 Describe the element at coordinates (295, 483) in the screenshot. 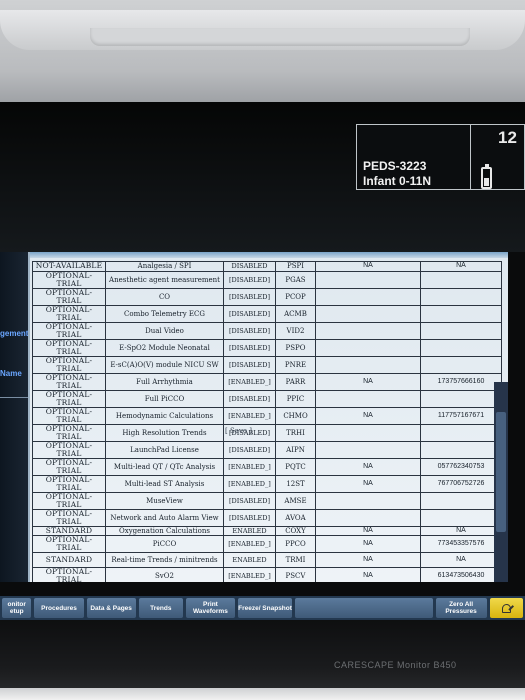

I see `option-code: 12ST` at that location.